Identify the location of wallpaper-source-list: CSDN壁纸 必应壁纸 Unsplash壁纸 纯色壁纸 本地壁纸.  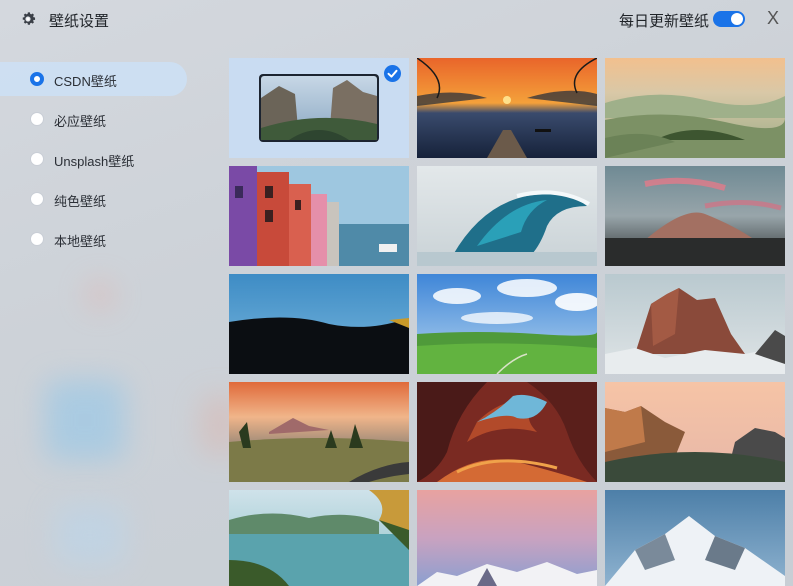
(100, 162).